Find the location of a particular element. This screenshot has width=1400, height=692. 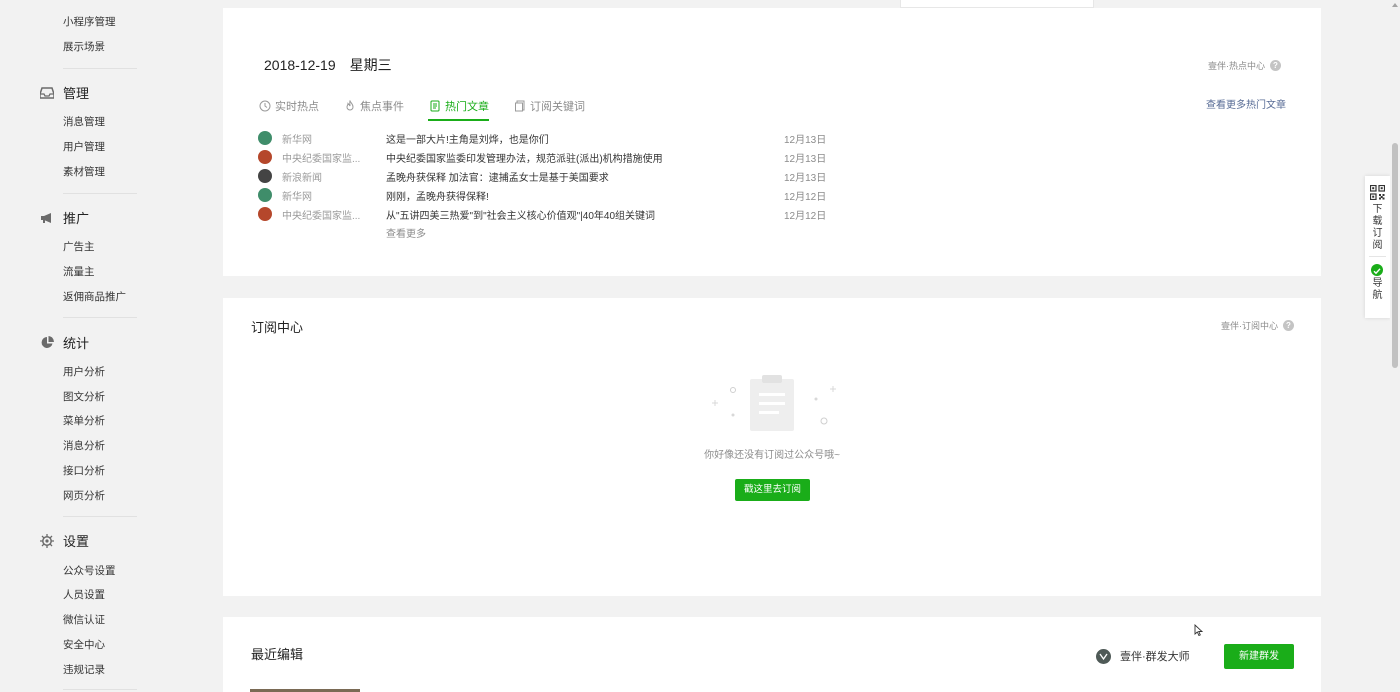

list-item: 新华网 这是一部大片!主角是刘烨，也是你们 12月13日 is located at coordinates (548, 138).